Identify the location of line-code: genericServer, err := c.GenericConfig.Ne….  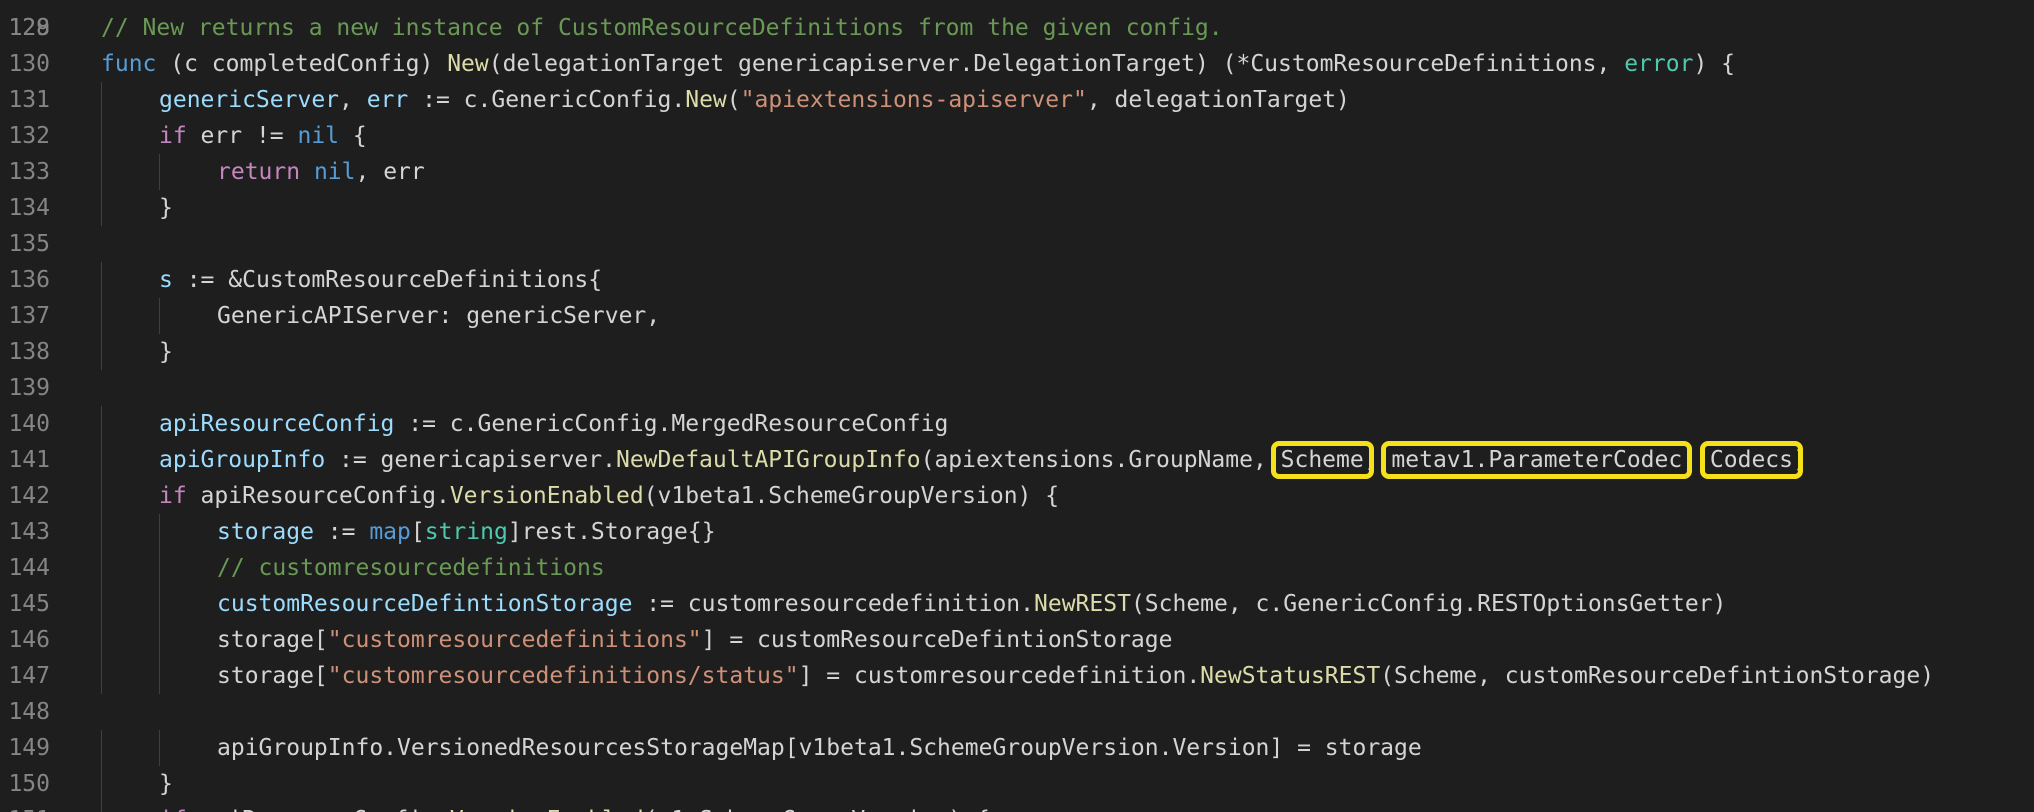
(754, 100).